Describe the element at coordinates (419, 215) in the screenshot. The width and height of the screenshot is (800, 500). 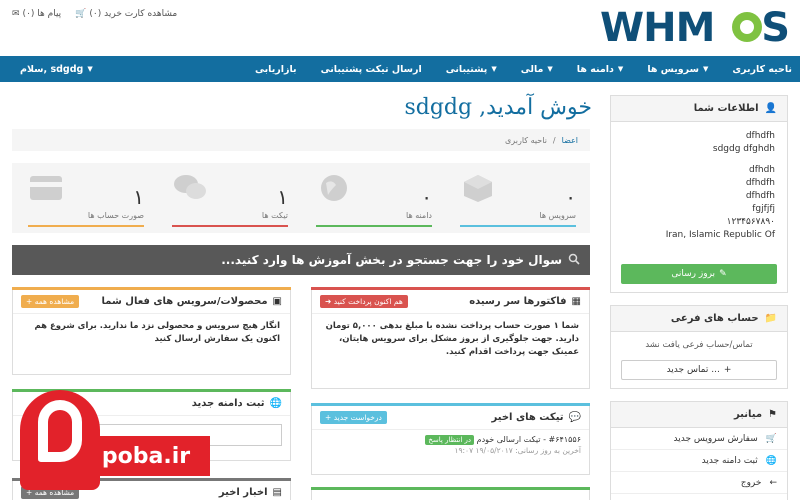
I see `tile-label: دامنه ها` at that location.